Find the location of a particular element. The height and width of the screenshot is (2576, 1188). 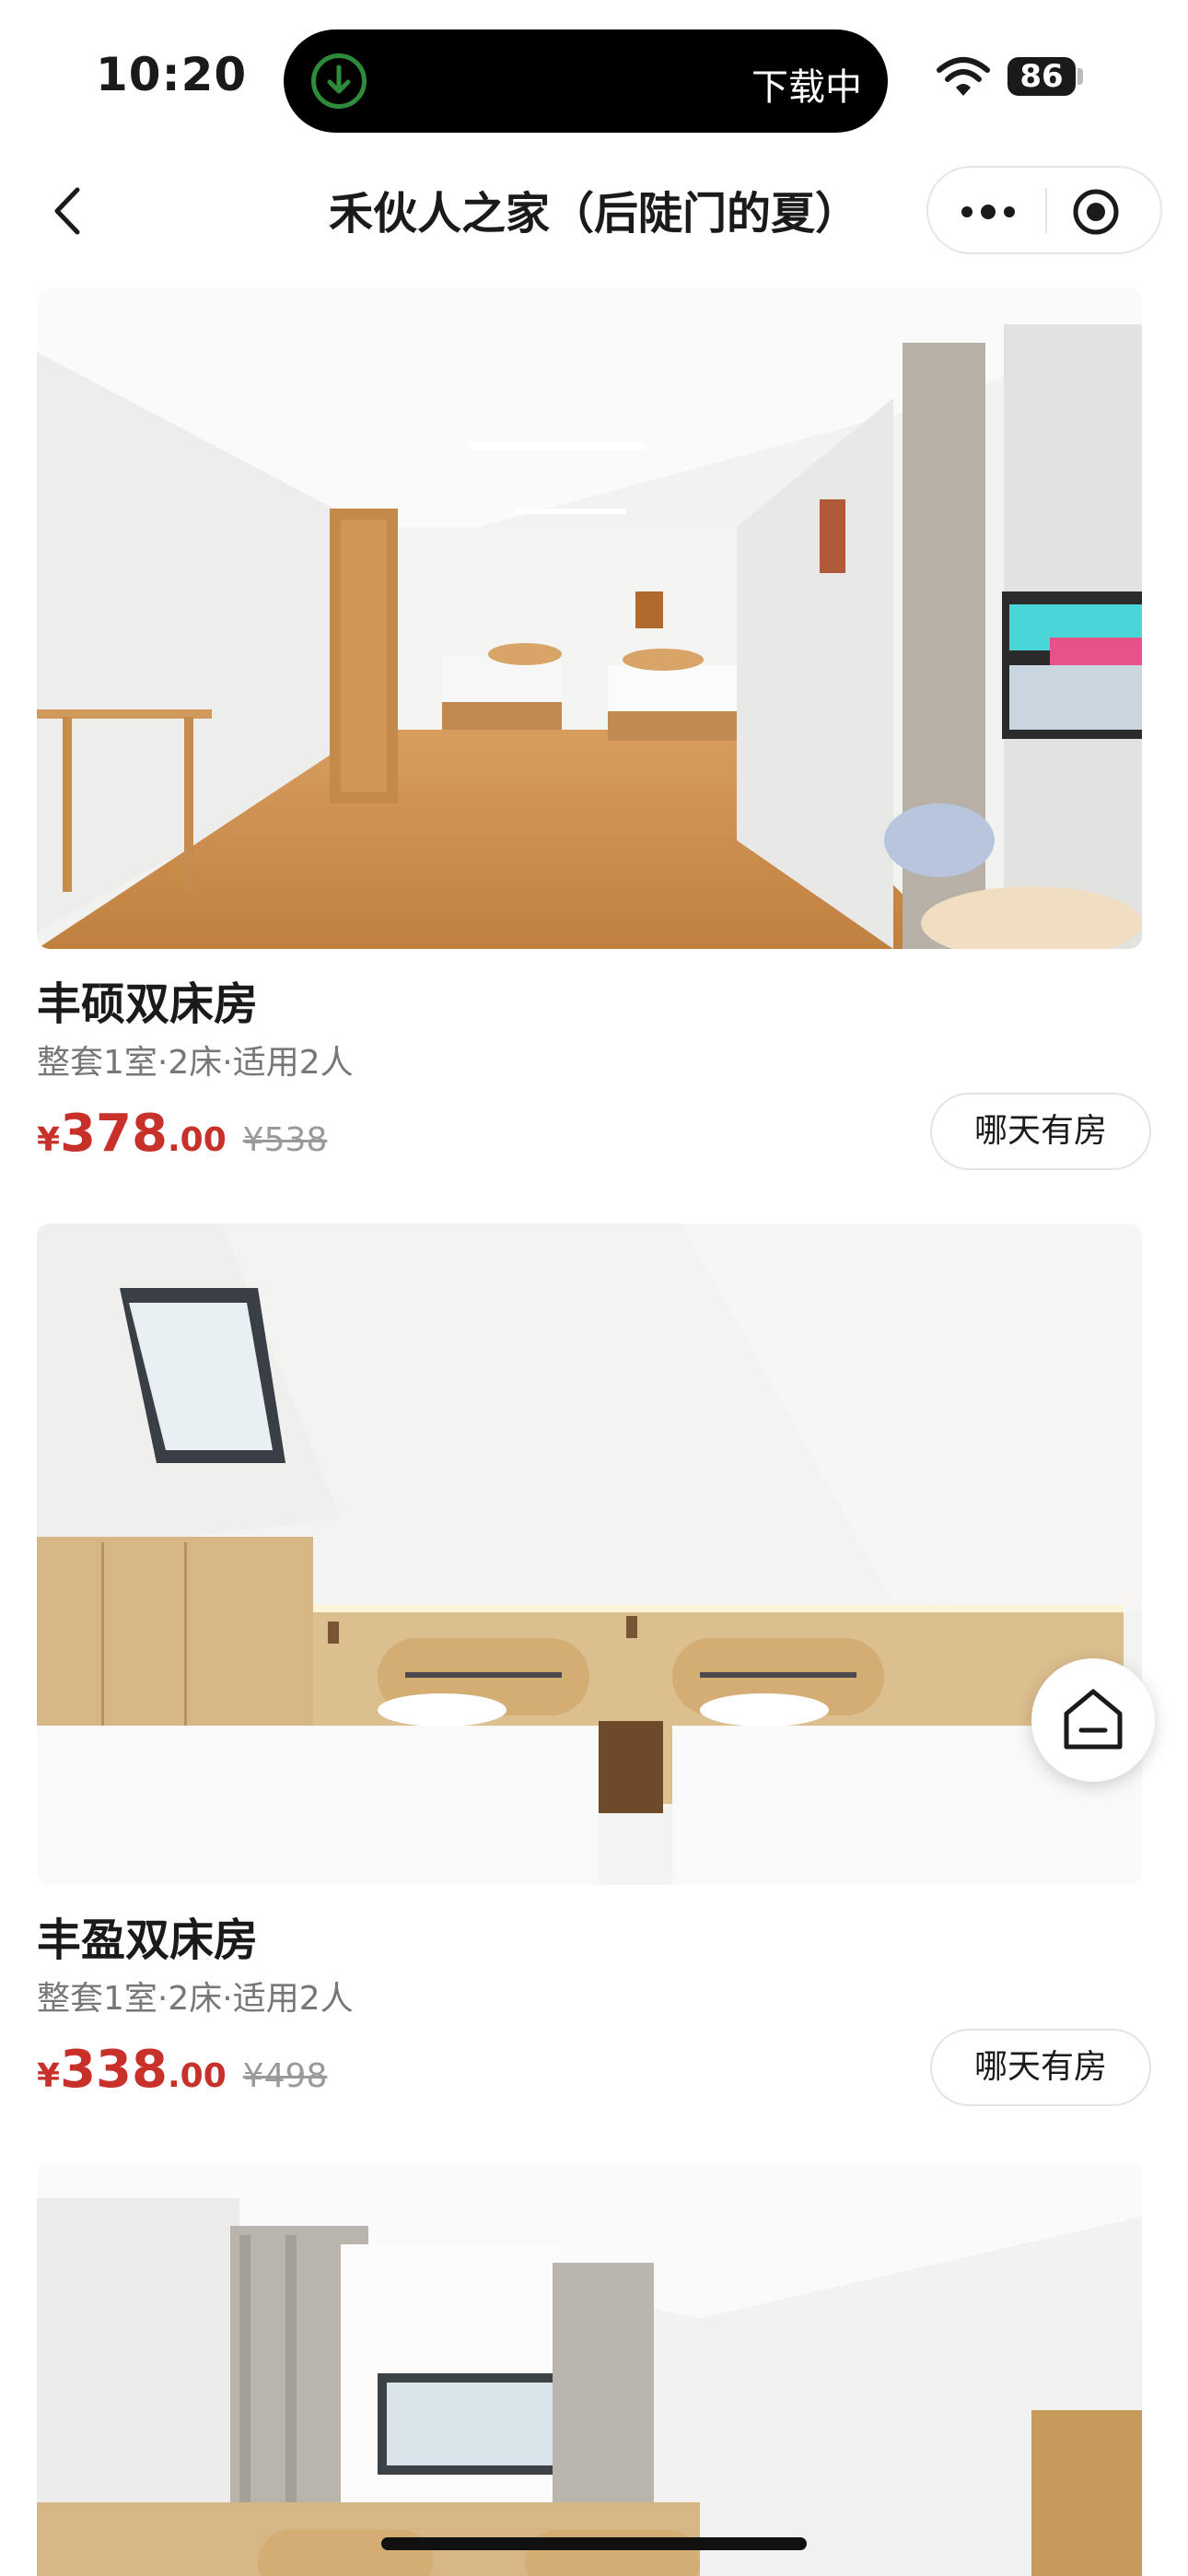

capsule-divider is located at coordinates (1046, 211).